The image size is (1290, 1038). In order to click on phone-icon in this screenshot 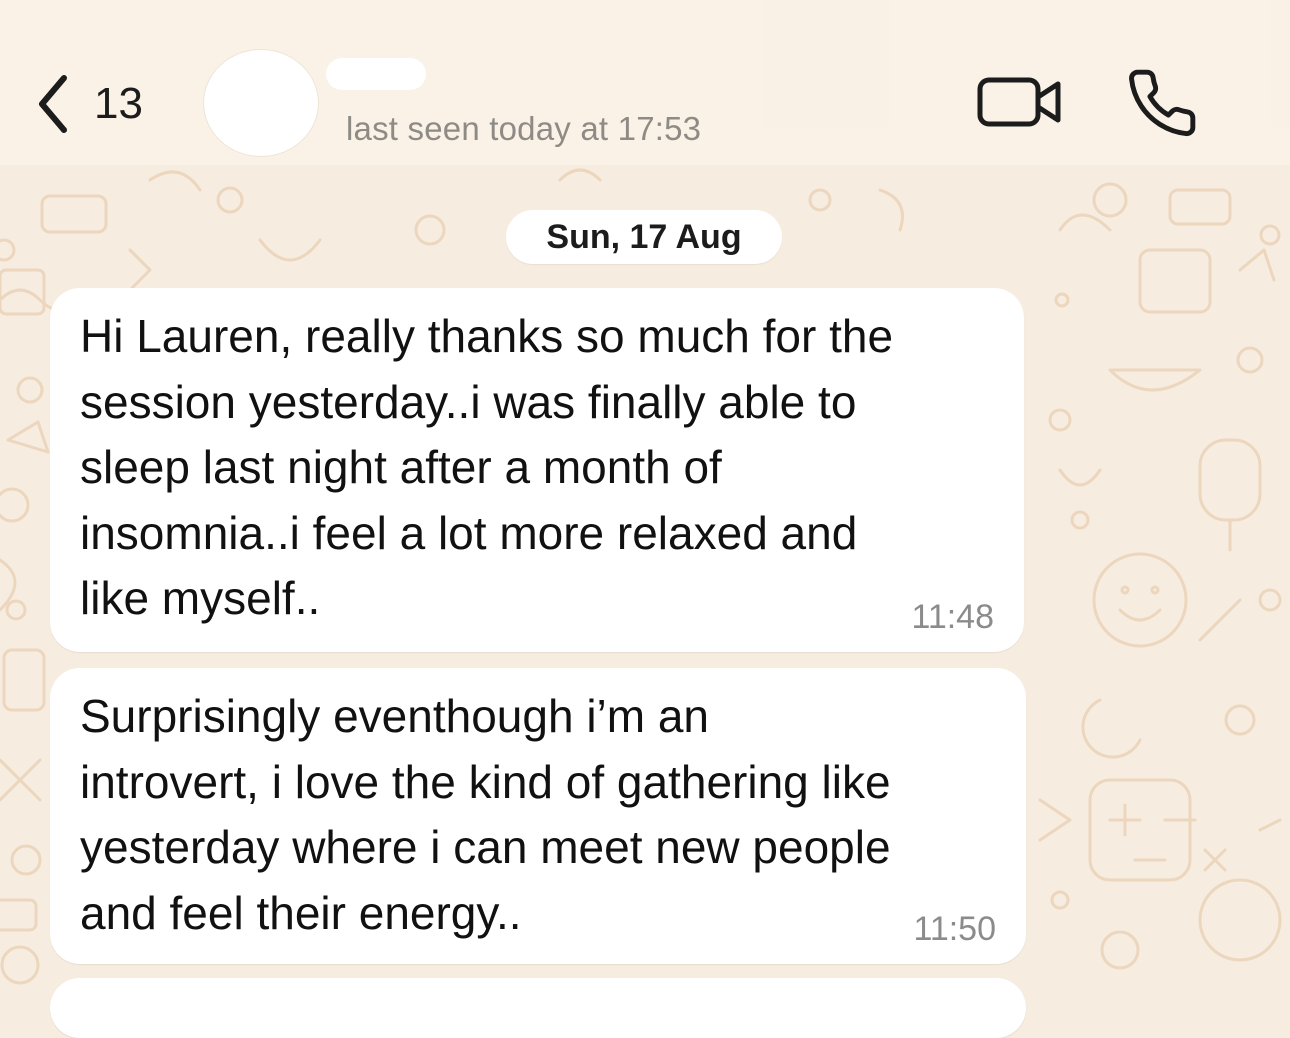, I will do `click(1162, 103)`.